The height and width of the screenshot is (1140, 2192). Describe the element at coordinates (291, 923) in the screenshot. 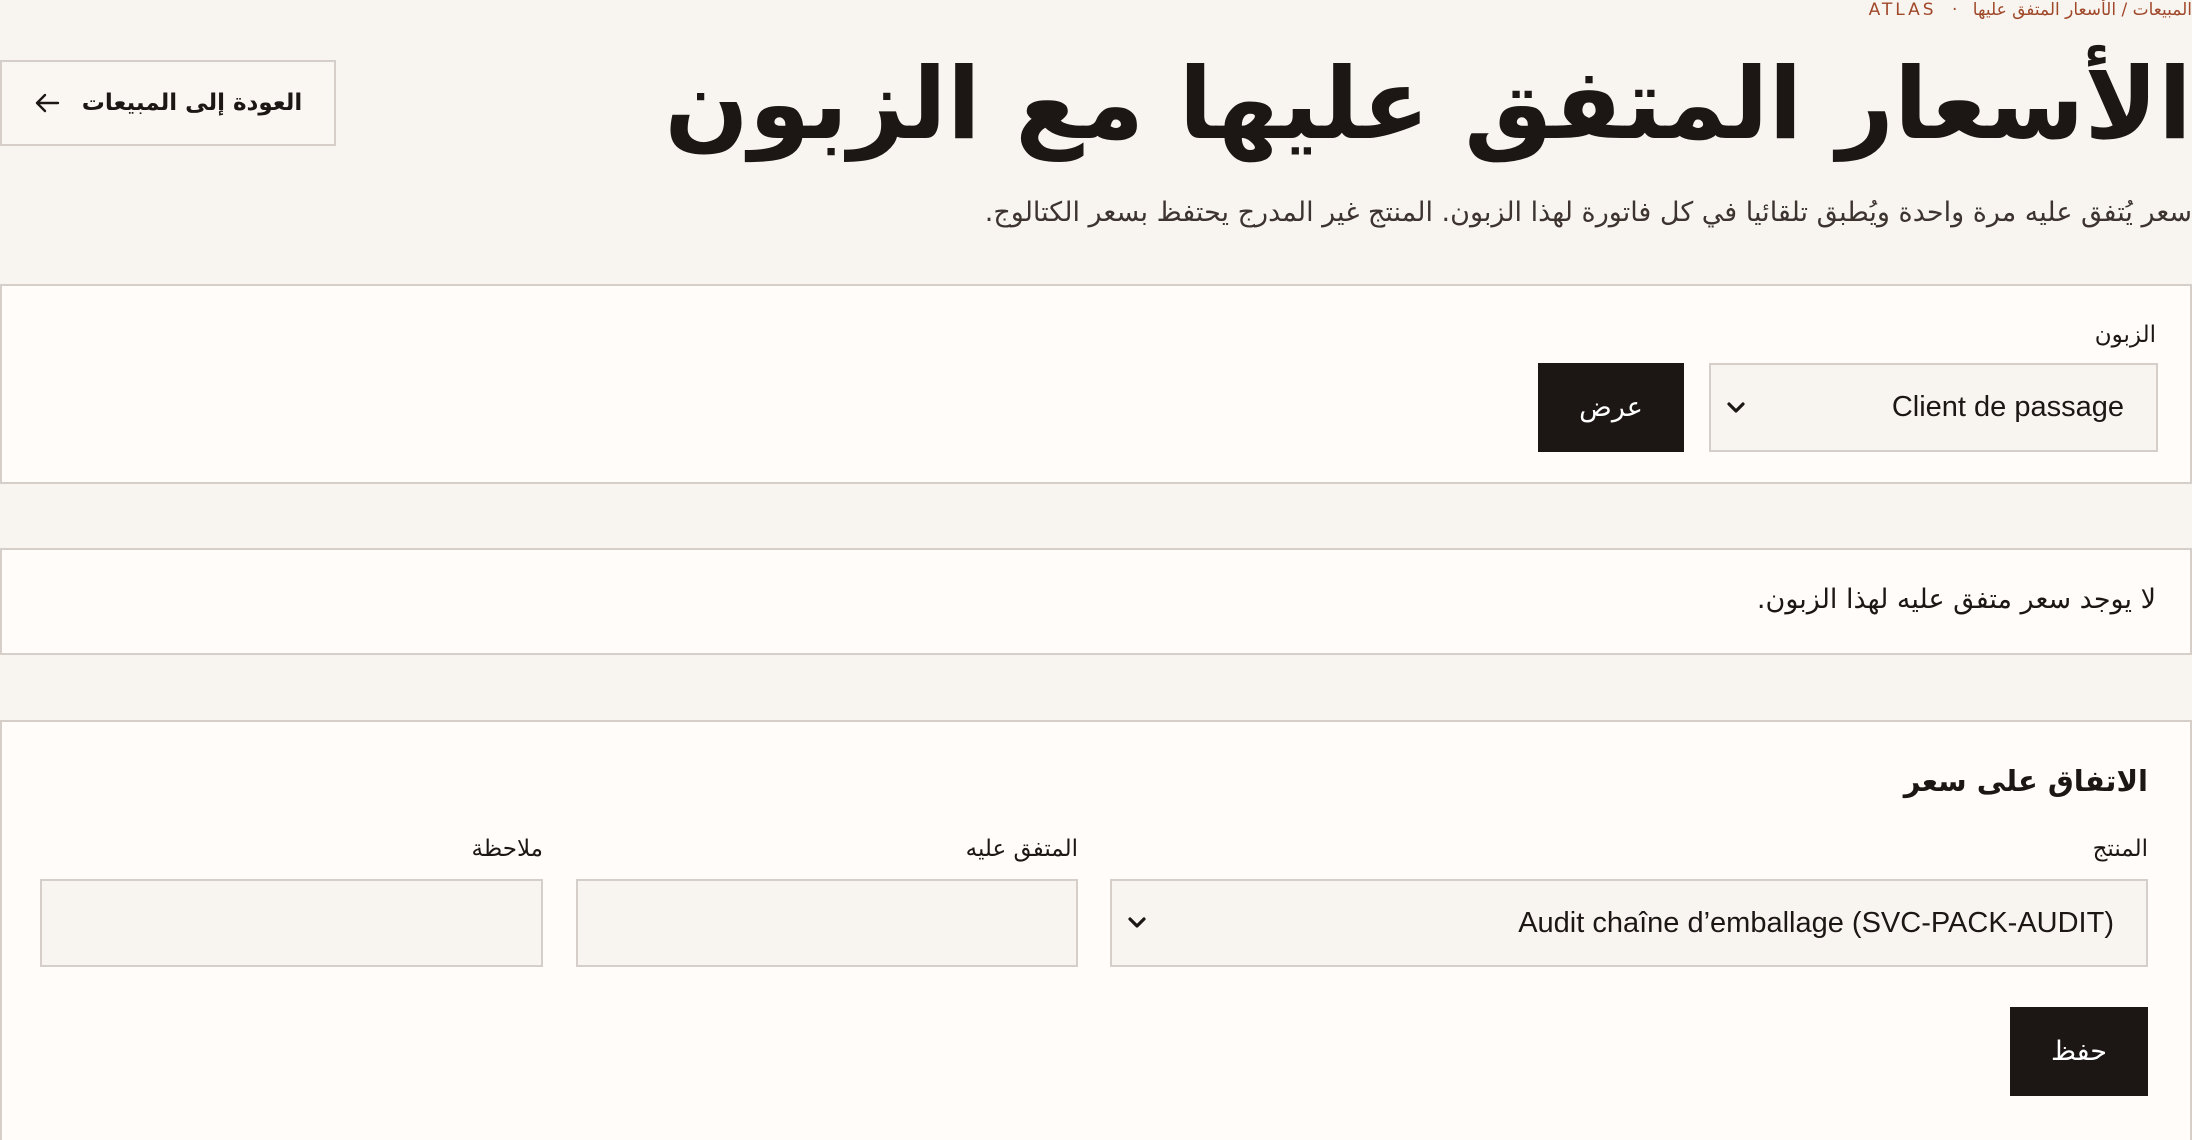

I see `note-input` at that location.